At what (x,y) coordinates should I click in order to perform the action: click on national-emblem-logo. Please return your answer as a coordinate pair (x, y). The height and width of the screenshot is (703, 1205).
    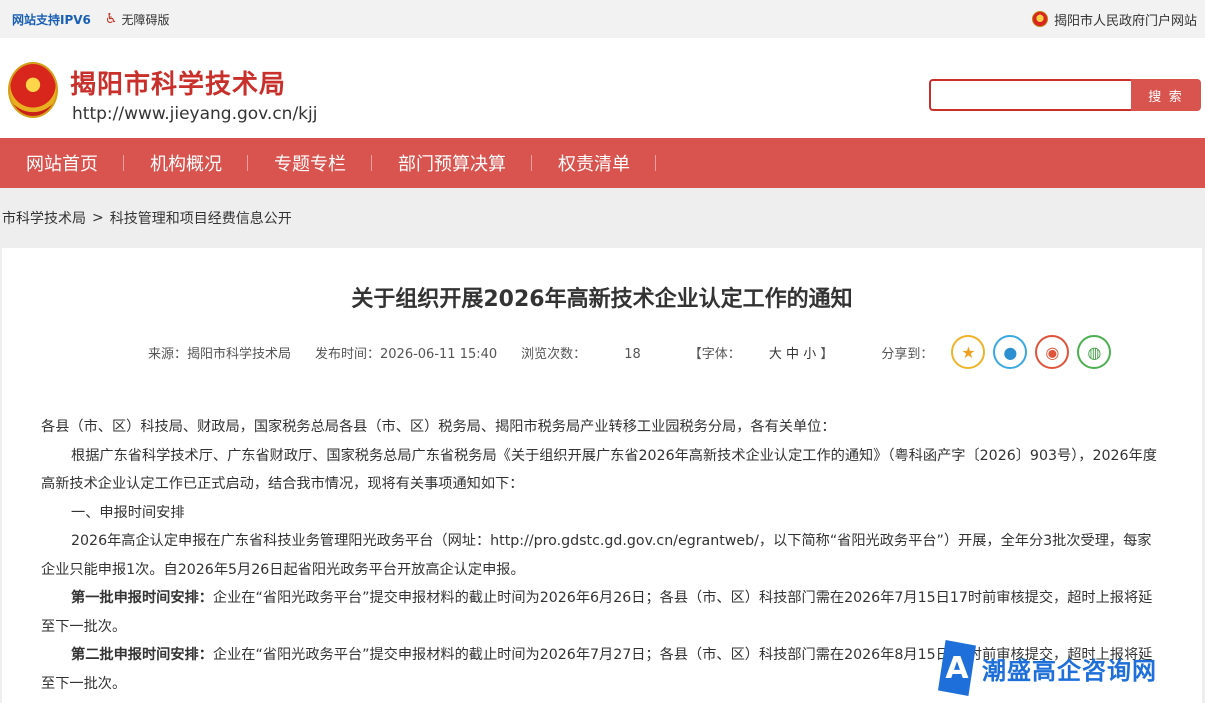
    Looking at the image, I should click on (33, 90).